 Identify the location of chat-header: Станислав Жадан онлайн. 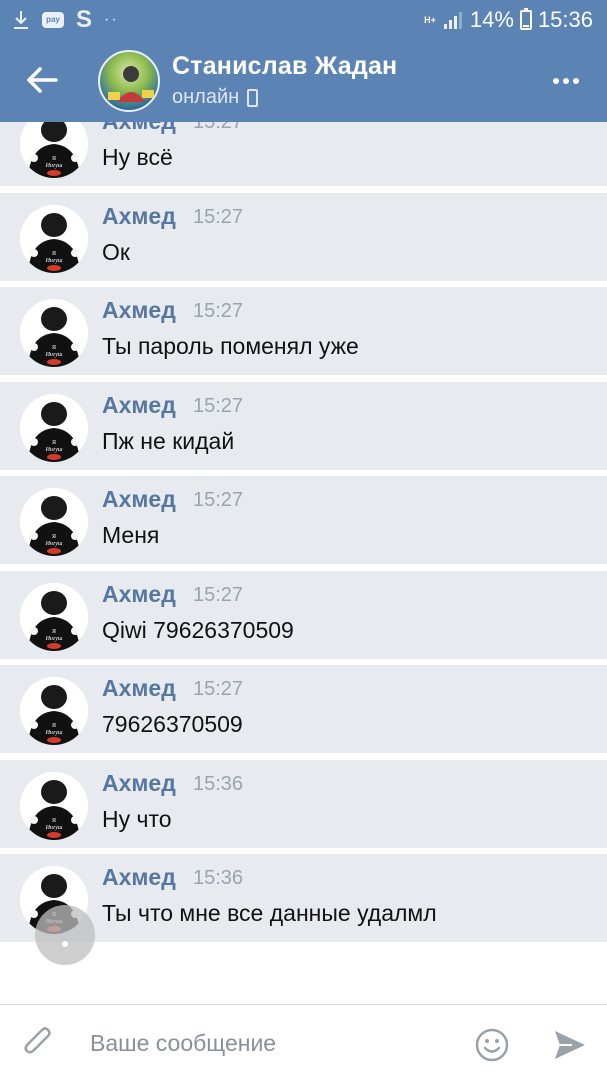
(303, 81).